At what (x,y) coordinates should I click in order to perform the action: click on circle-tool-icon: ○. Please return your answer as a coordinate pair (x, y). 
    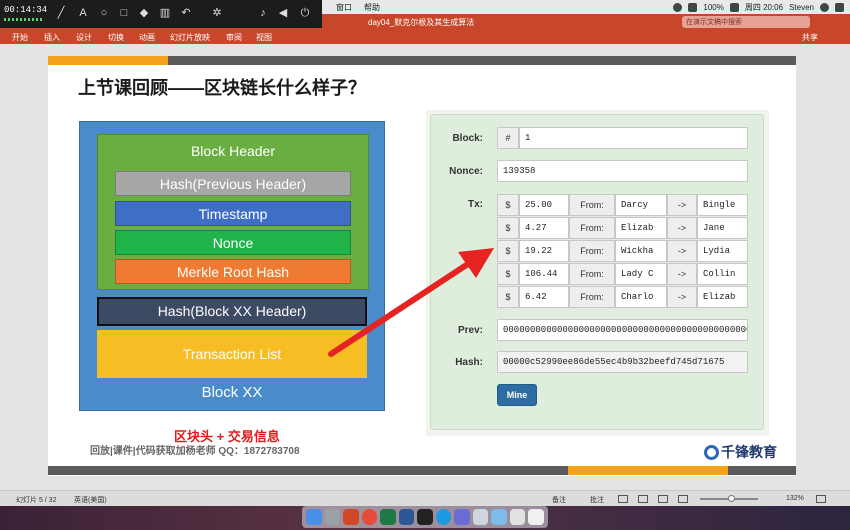
    Looking at the image, I should click on (104, 13).